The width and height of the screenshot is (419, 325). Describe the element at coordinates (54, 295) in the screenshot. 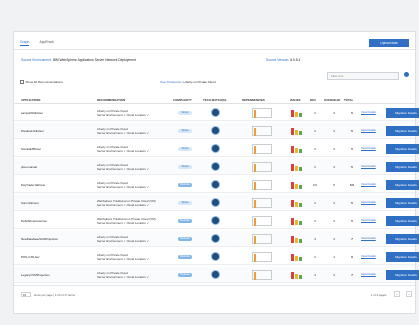

I see `range-text: items per page | 1-10 of 17 items` at that location.